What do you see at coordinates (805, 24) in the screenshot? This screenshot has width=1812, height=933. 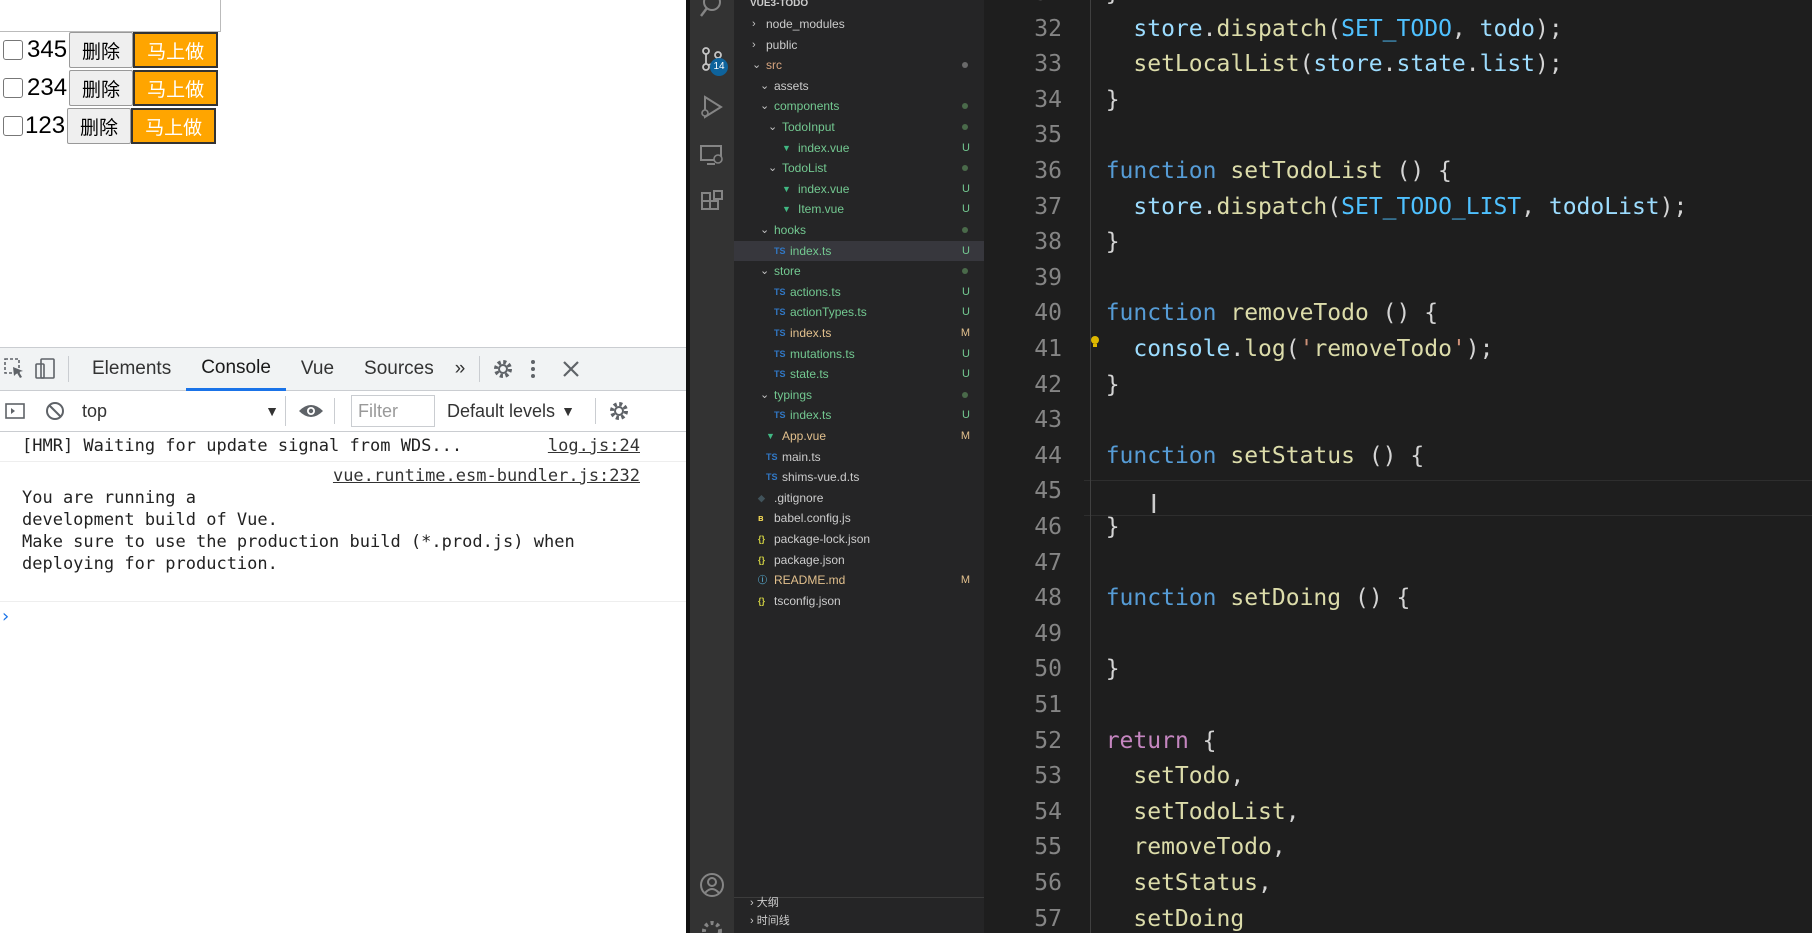 I see `tree-item-label: node_modules` at bounding box center [805, 24].